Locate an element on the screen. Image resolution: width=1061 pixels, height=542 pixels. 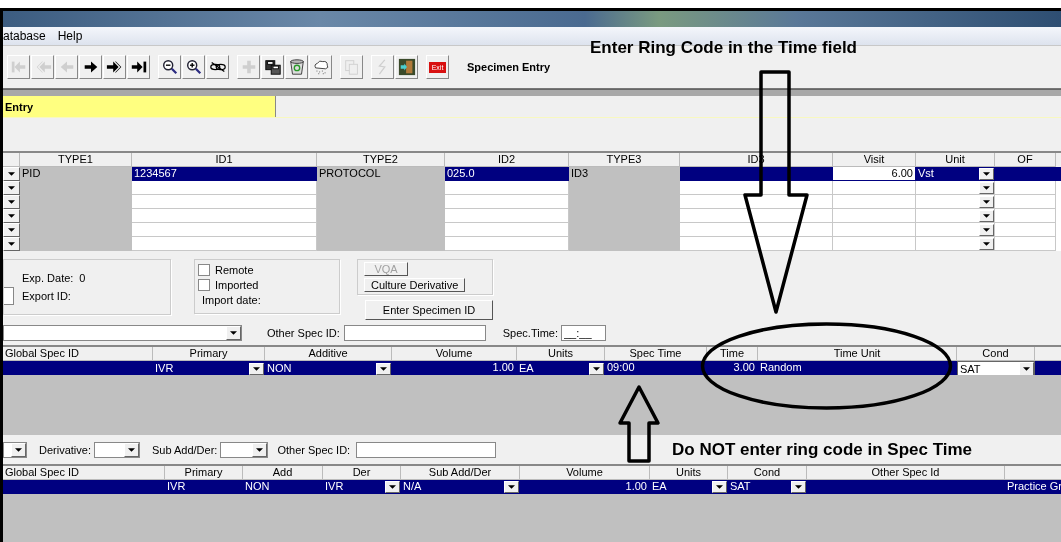
table-row: PID 1234567 PROTOCOL 025.0 ID3 6.00 Vst is located at coordinates (532, 174).